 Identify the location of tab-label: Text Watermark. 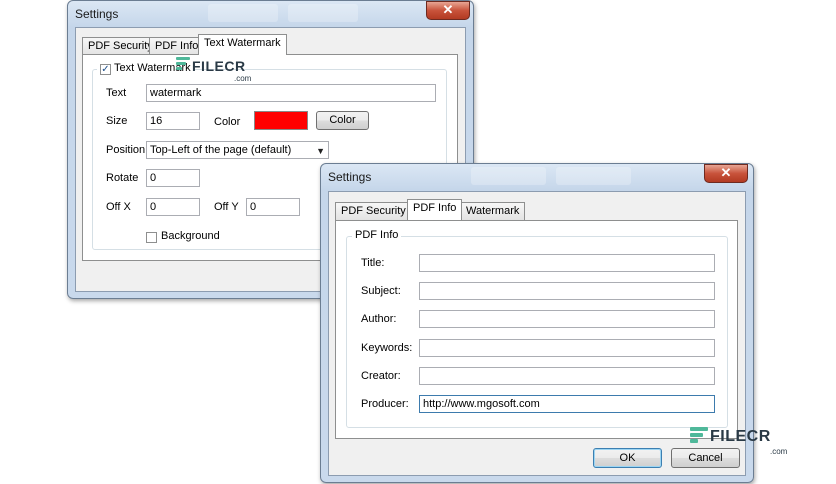
(242, 43).